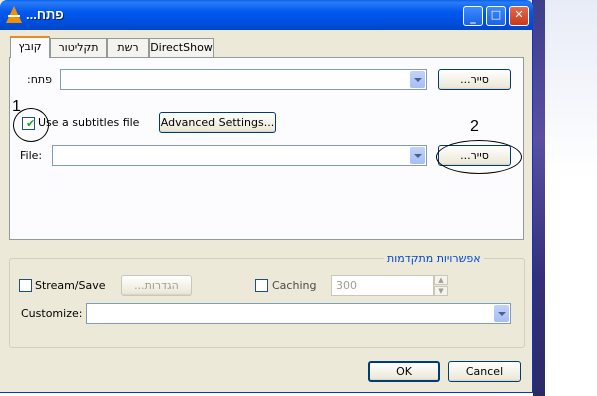 Image resolution: width=597 pixels, height=396 pixels. Describe the element at coordinates (243, 79) in the screenshot. I see `open-combobox` at that location.